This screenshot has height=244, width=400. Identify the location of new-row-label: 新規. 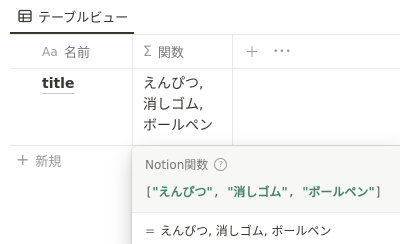
(48, 162).